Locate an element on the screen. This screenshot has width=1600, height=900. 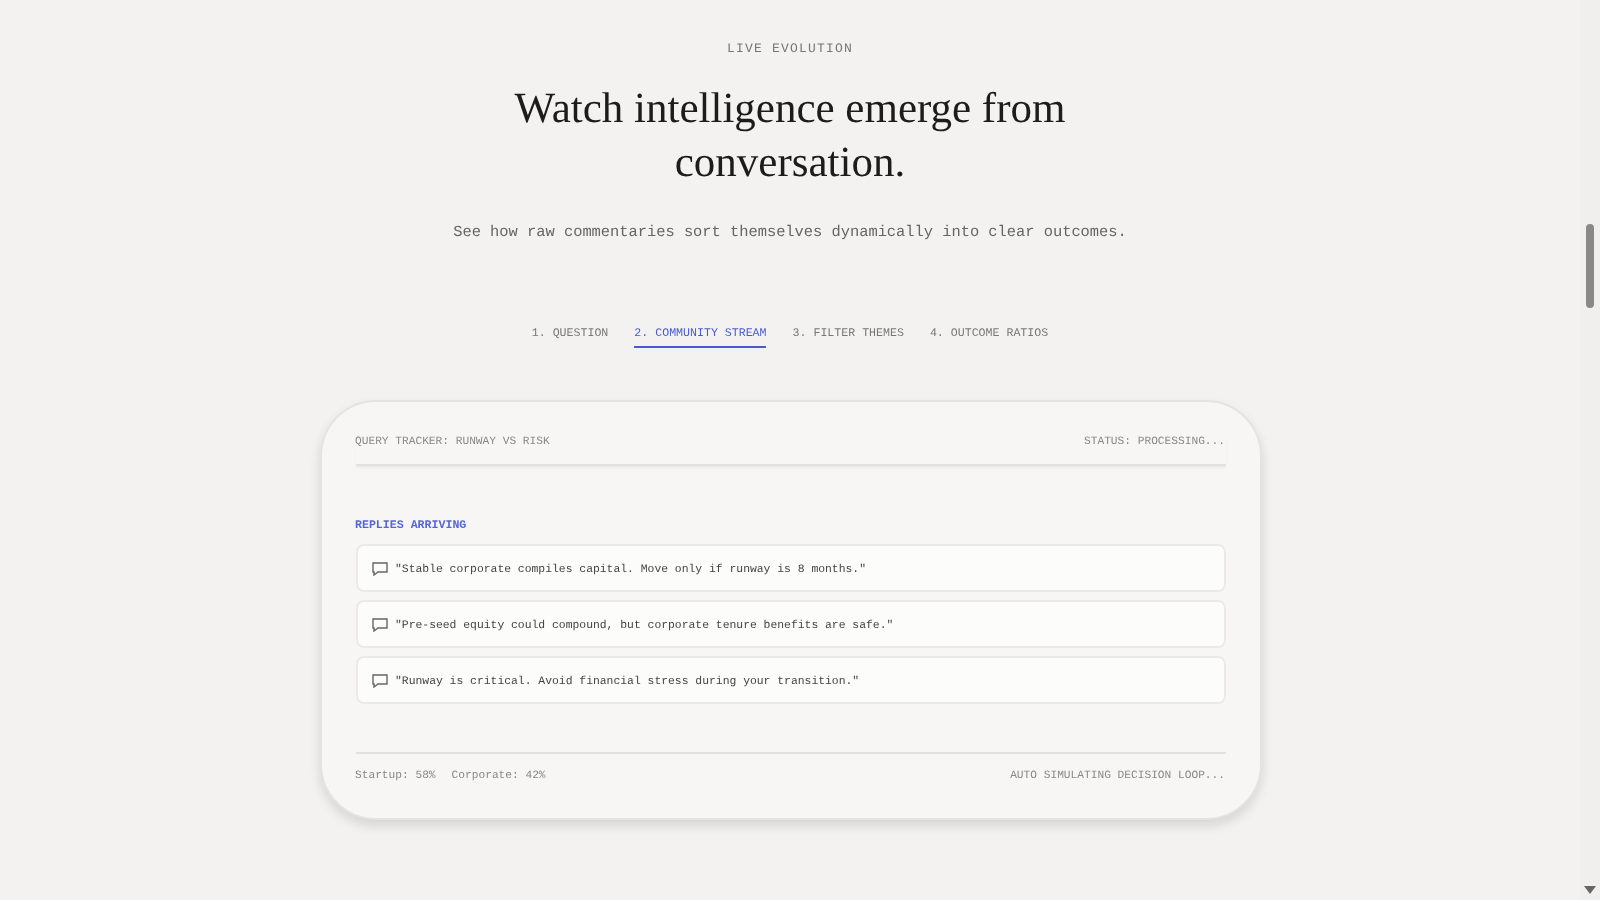
page-title: Watch intelligence emerge from conversation. is located at coordinates (790, 136).